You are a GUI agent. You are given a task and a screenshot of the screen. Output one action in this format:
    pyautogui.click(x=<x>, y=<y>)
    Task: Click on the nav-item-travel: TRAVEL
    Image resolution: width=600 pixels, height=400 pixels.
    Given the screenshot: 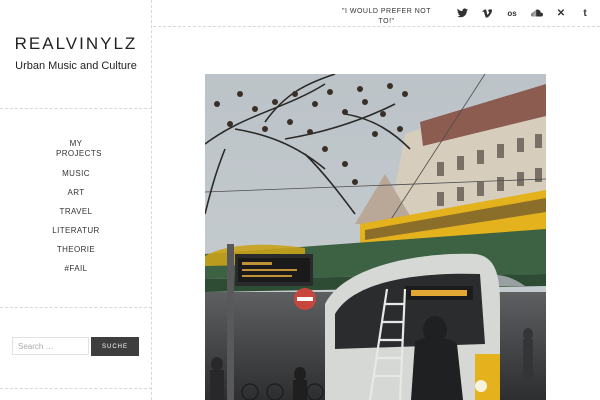 What is the action you would take?
    pyautogui.click(x=76, y=212)
    